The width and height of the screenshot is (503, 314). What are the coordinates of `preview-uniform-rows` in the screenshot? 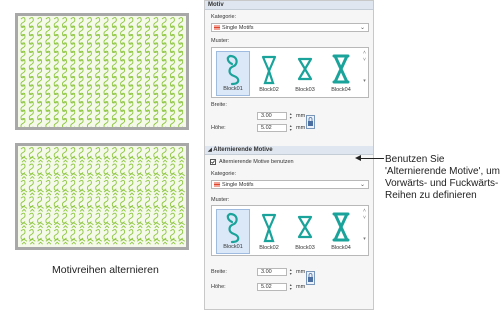 It's located at (102, 71).